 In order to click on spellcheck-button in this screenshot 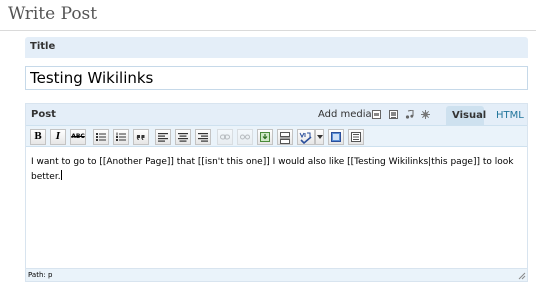, I will do `click(306, 137)`.